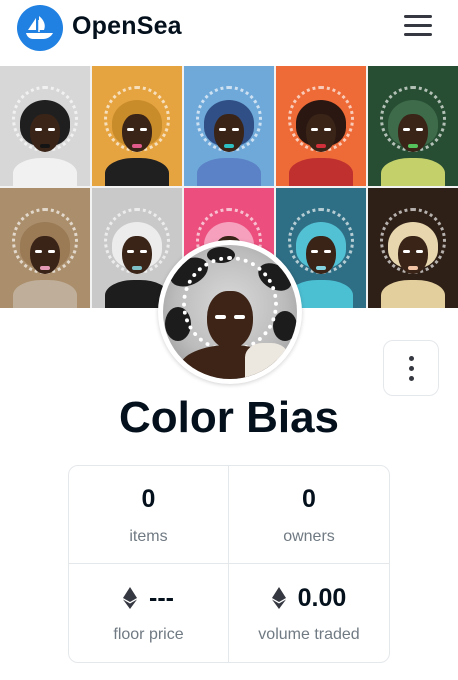  What do you see at coordinates (419, 27) in the screenshot?
I see `hamburger-menu-icon` at bounding box center [419, 27].